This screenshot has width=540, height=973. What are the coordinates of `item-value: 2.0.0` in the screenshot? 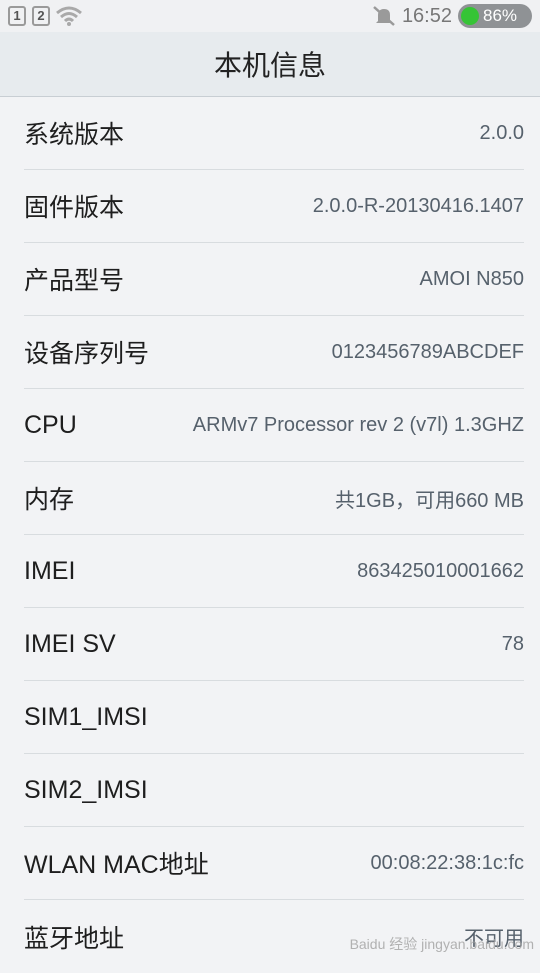 It's located at (502, 133).